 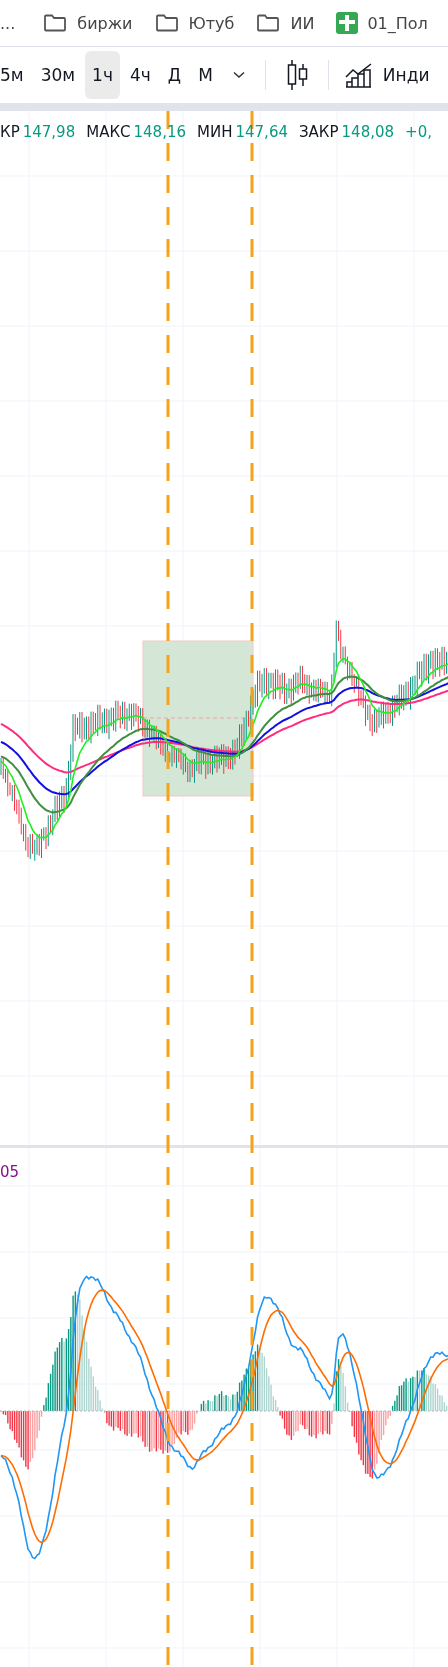 I want to click on legend-value: 147,98, so click(x=49, y=132).